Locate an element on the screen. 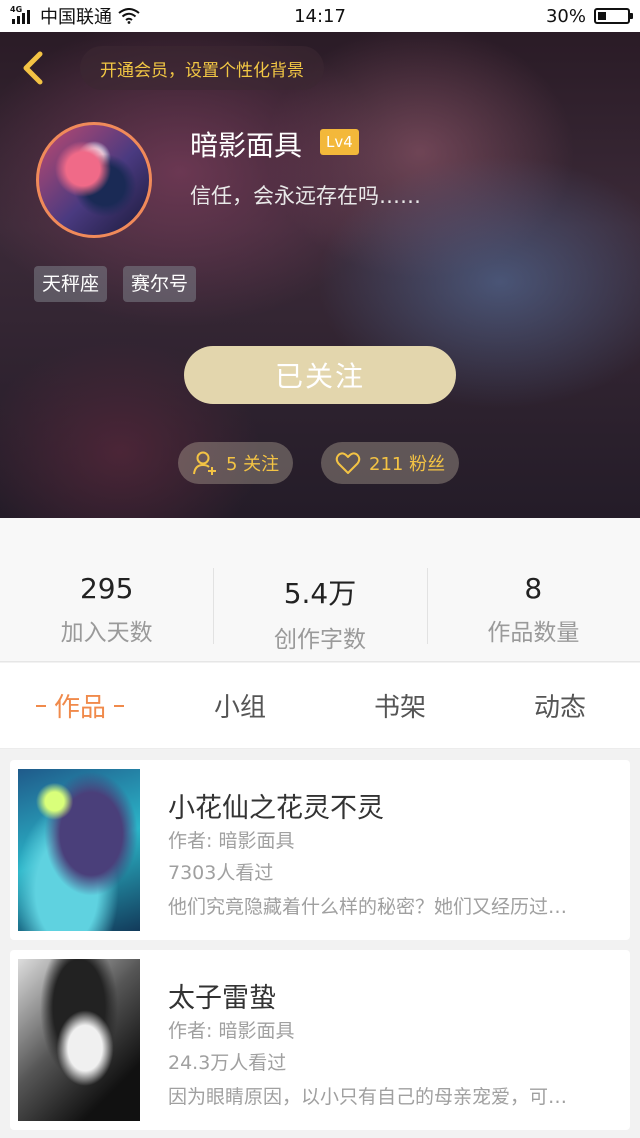 The width and height of the screenshot is (640, 1138). following-button: 5 关注 is located at coordinates (236, 463).